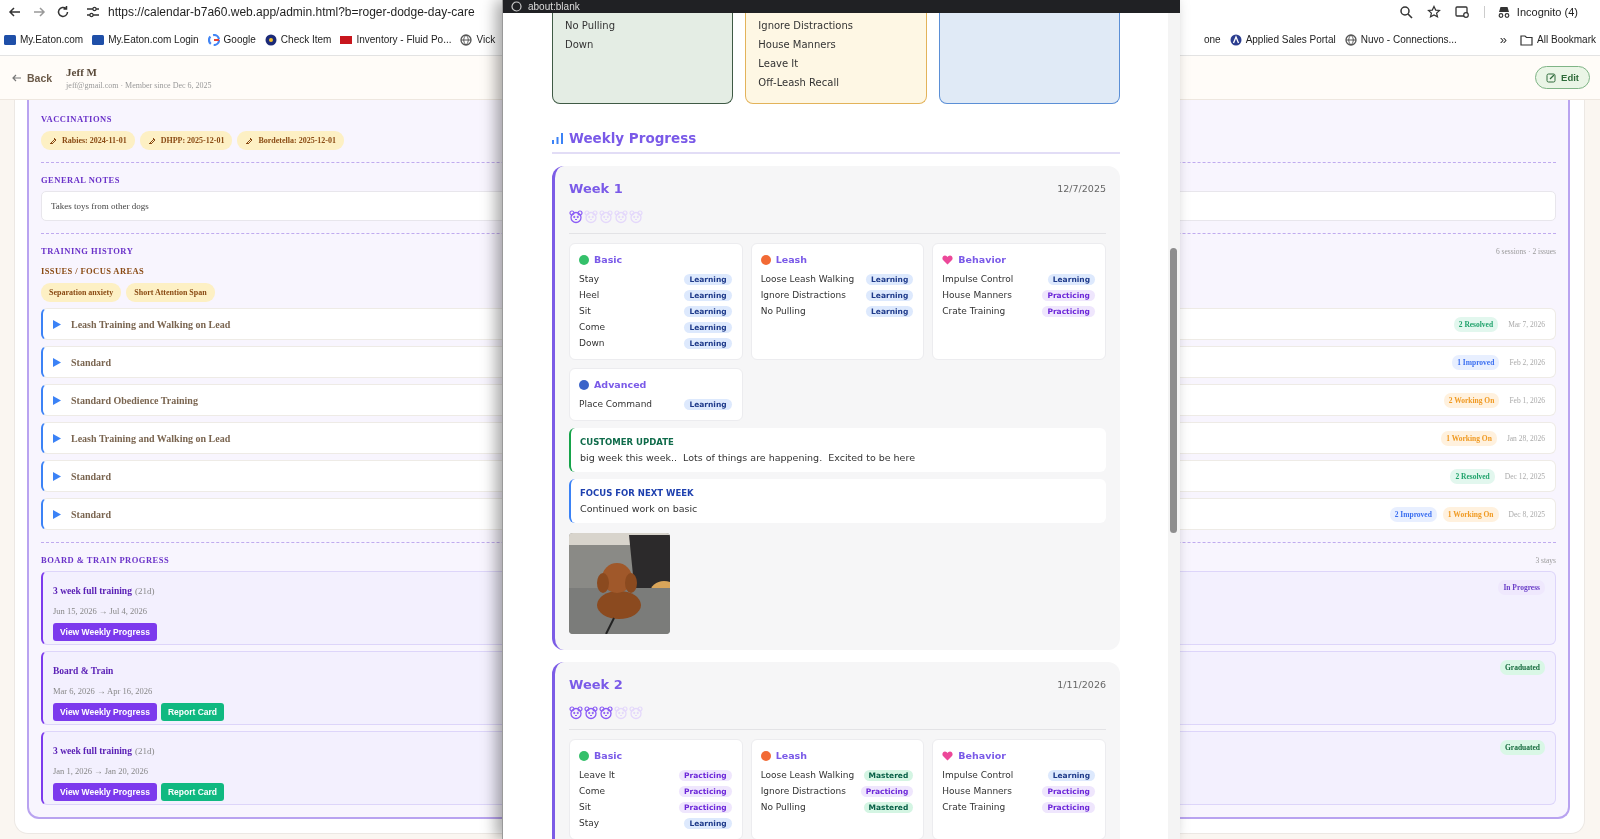 Image resolution: width=1600 pixels, height=839 pixels. I want to click on issue-tag: Separation anxiety, so click(81, 292).